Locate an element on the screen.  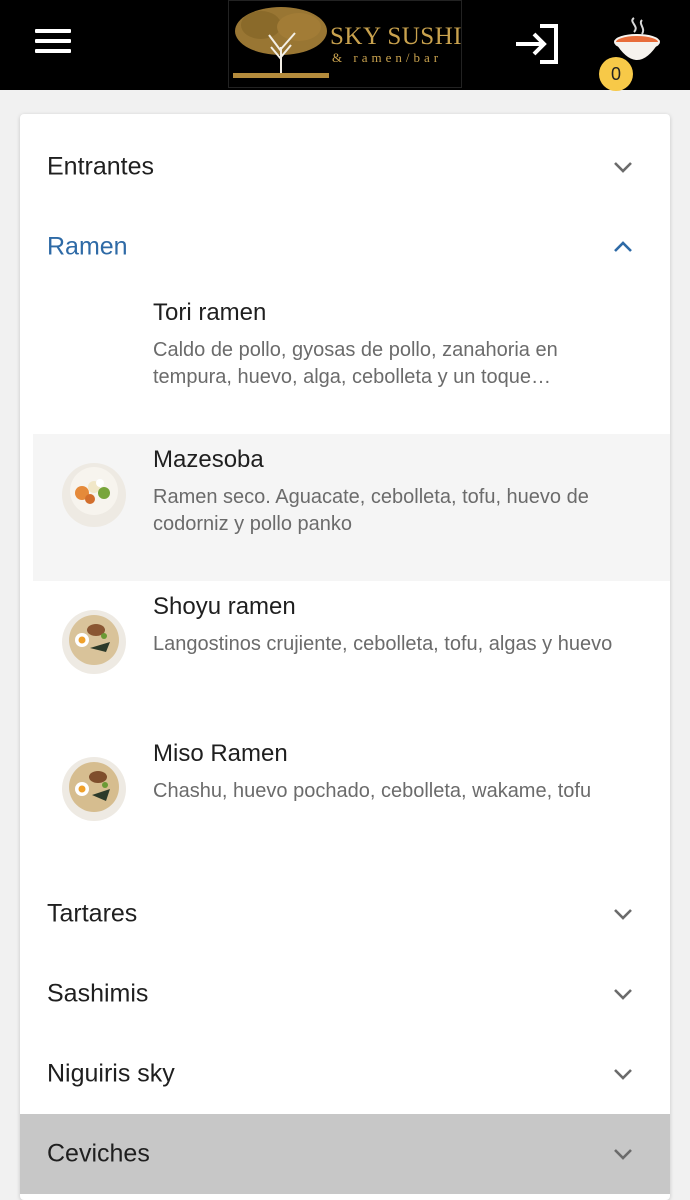
category-tartares: Tartares is located at coordinates (345, 914).